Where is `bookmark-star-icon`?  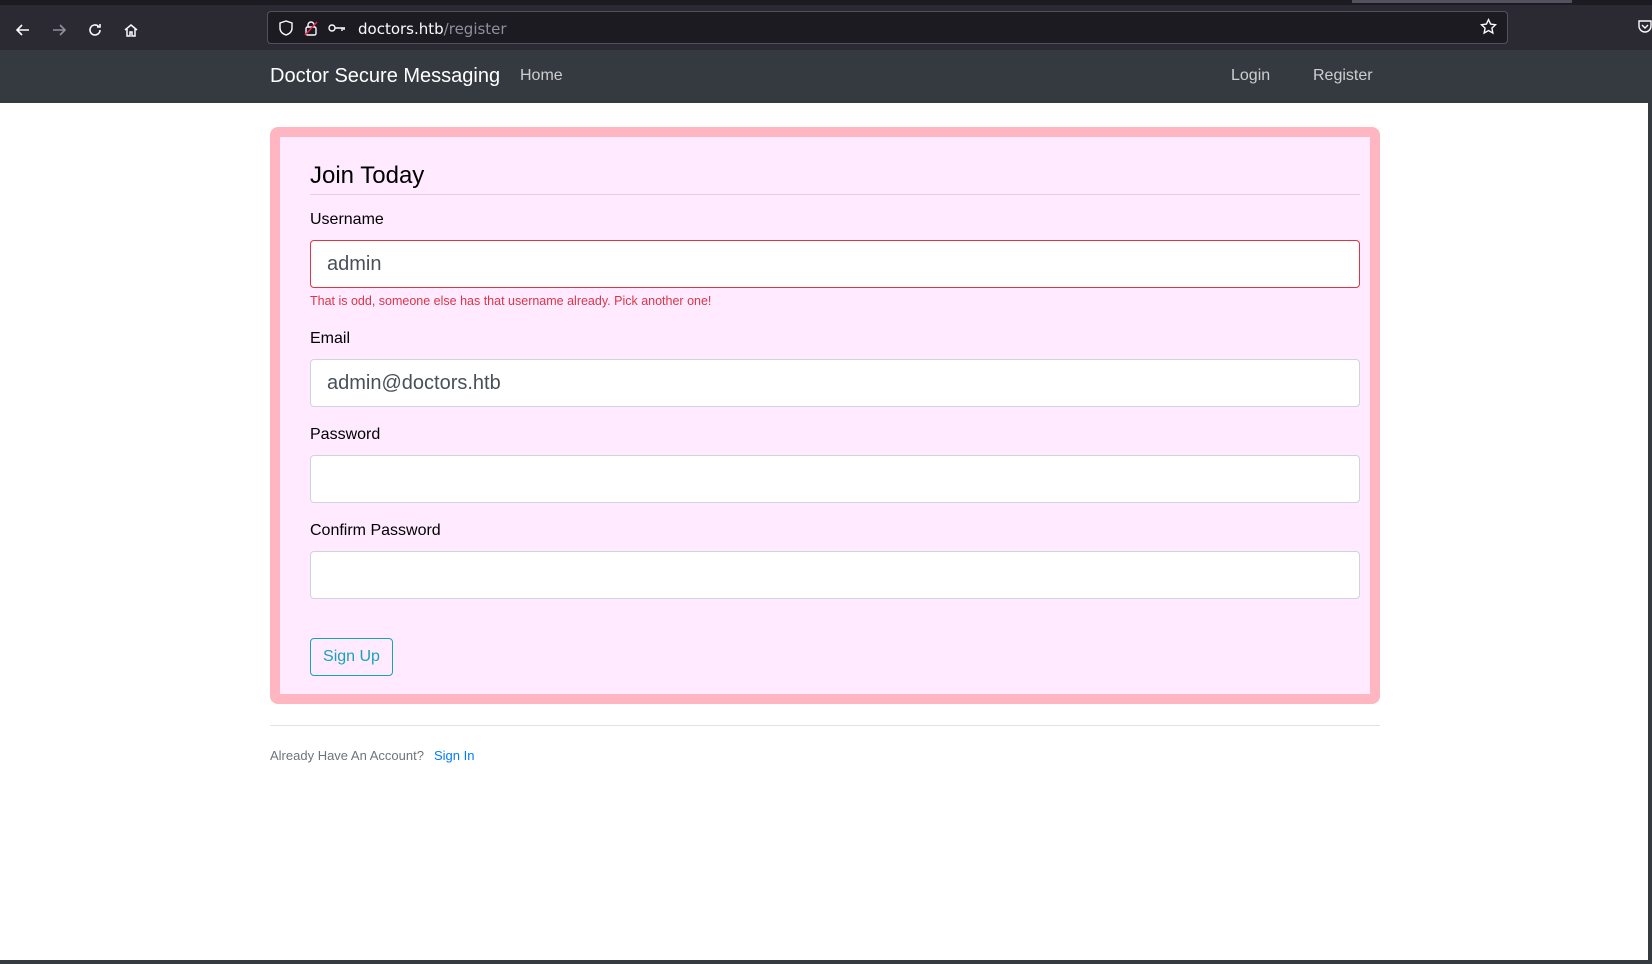 bookmark-star-icon is located at coordinates (1488, 28).